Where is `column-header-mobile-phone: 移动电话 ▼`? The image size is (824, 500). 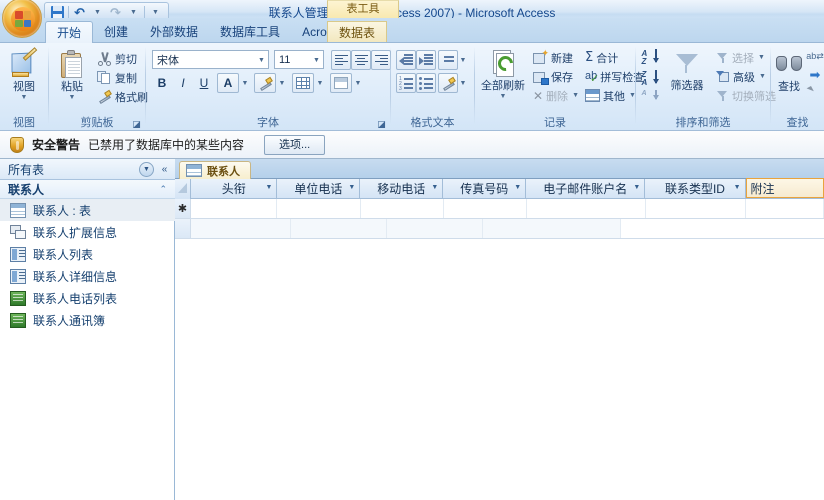 column-header-mobile-phone: 移动电话 ▼ is located at coordinates (402, 188).